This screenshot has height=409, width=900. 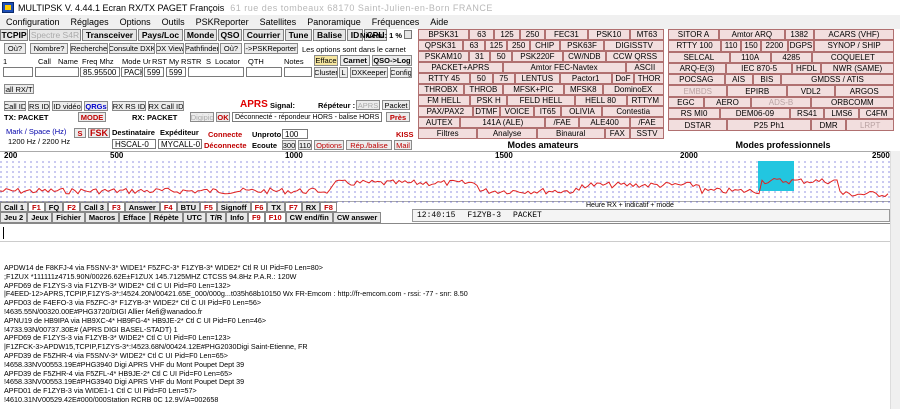 What do you see at coordinates (109, 35) in the screenshot?
I see `transceiver-button: Transceiver` at bounding box center [109, 35].